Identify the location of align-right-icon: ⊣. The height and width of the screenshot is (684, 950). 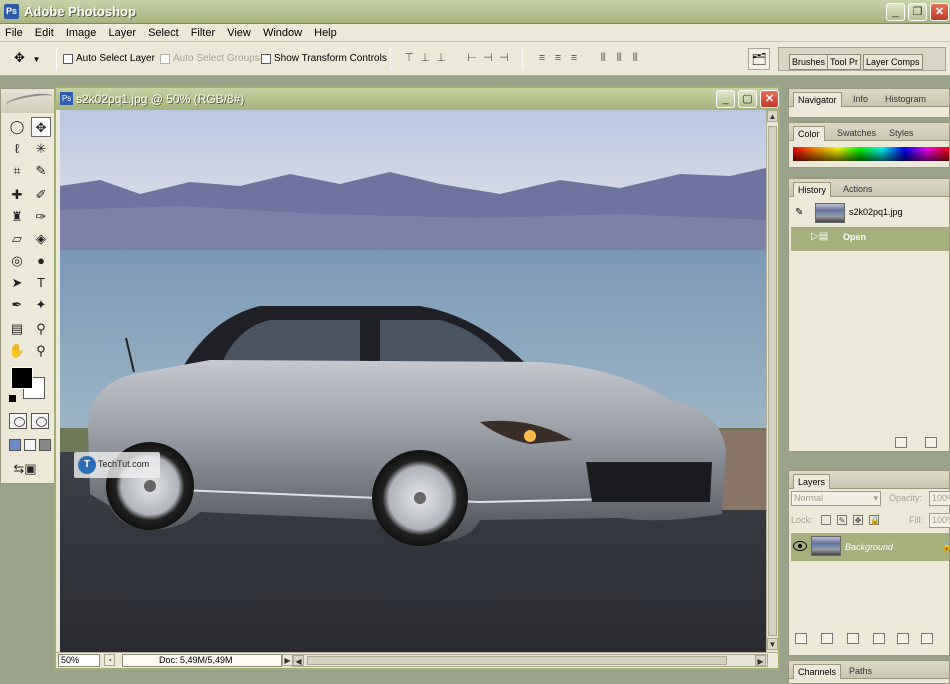
(504, 58).